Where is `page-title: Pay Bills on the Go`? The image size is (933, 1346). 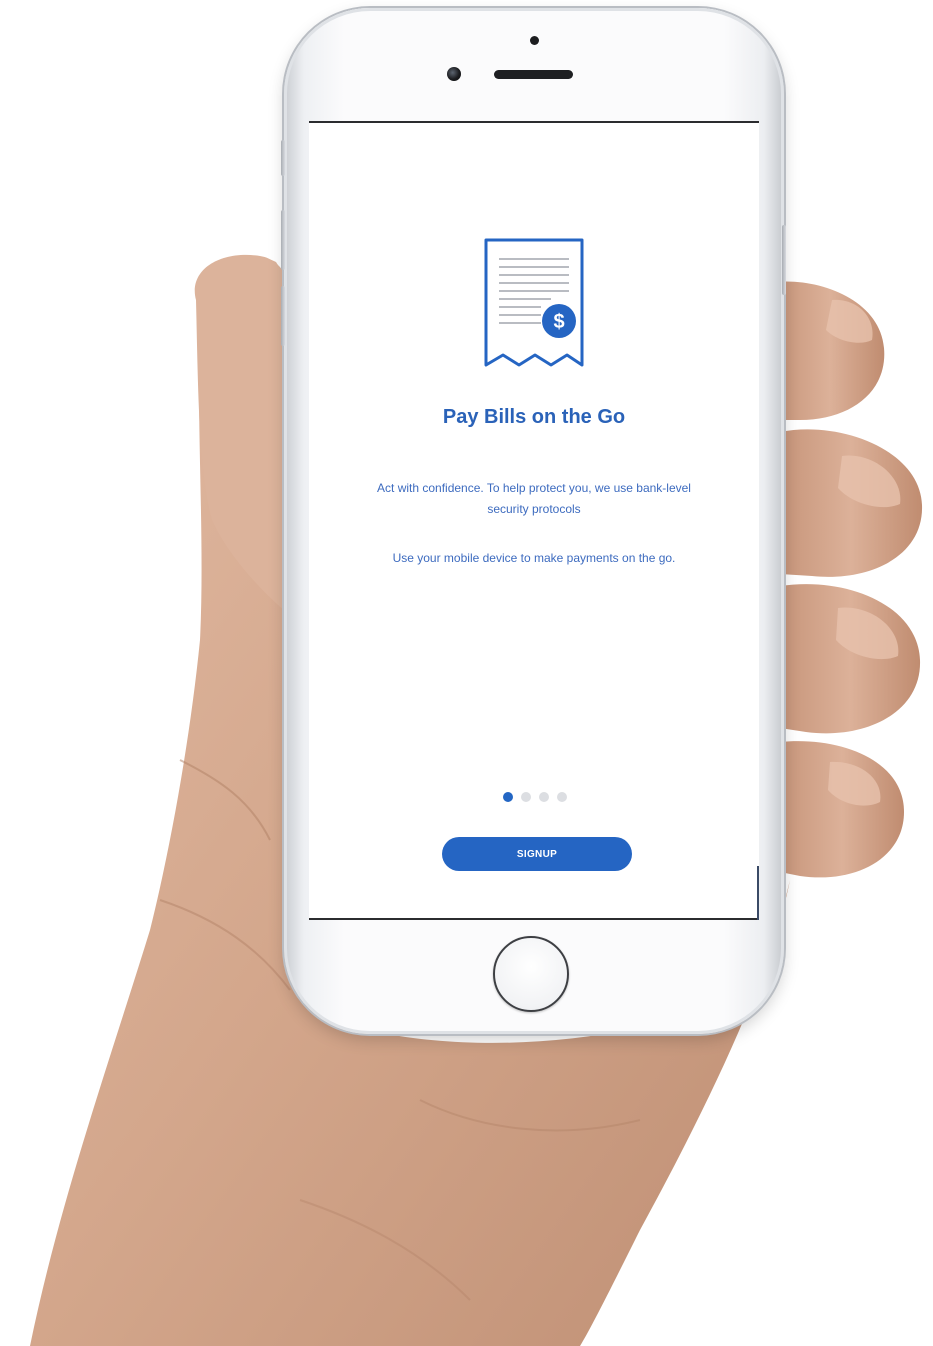
page-title: Pay Bills on the Go is located at coordinates (534, 417).